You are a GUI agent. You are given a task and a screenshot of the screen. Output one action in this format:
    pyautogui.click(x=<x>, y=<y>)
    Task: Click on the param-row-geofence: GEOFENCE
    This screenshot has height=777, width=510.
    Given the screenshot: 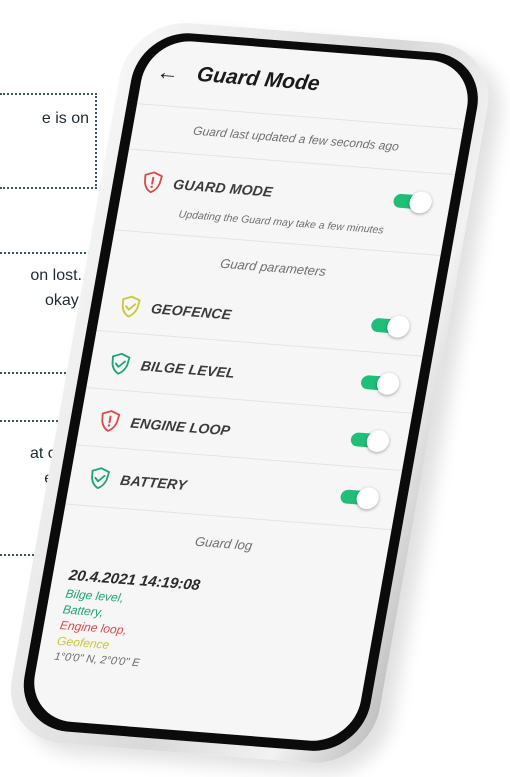 What is the action you would take?
    pyautogui.click(x=264, y=317)
    